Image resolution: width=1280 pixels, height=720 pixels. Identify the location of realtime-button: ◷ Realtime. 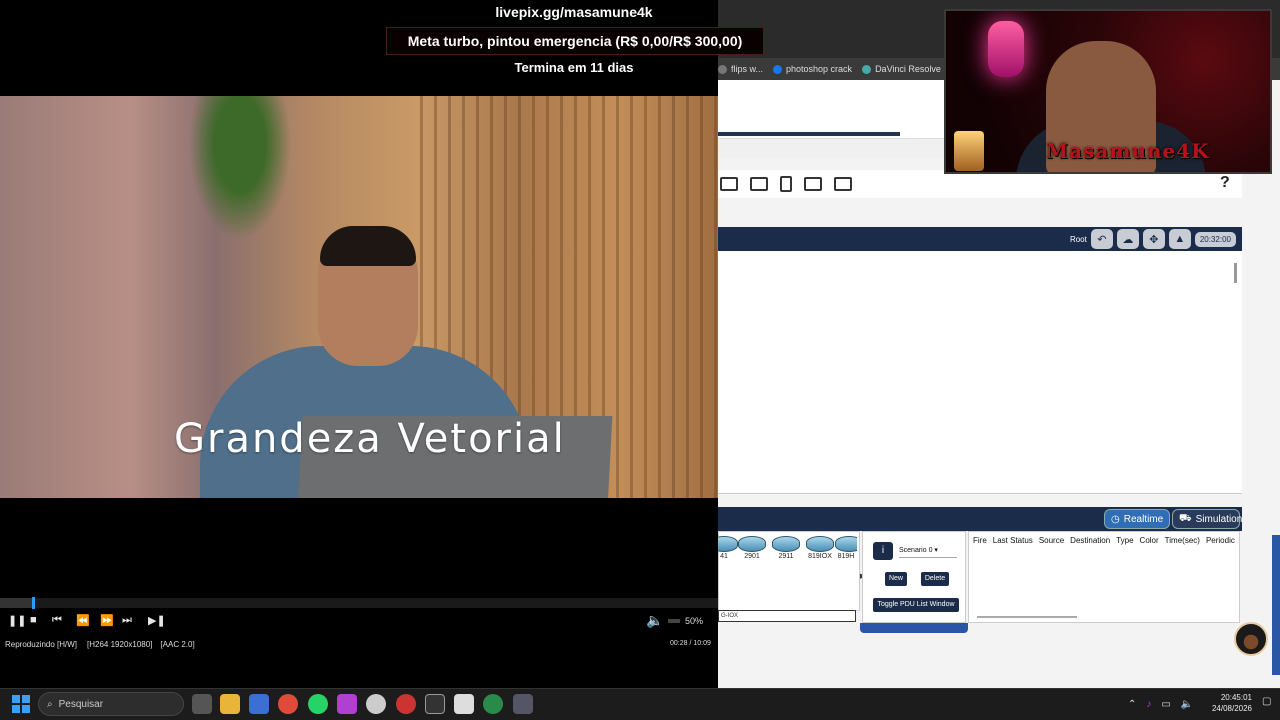
(1137, 519).